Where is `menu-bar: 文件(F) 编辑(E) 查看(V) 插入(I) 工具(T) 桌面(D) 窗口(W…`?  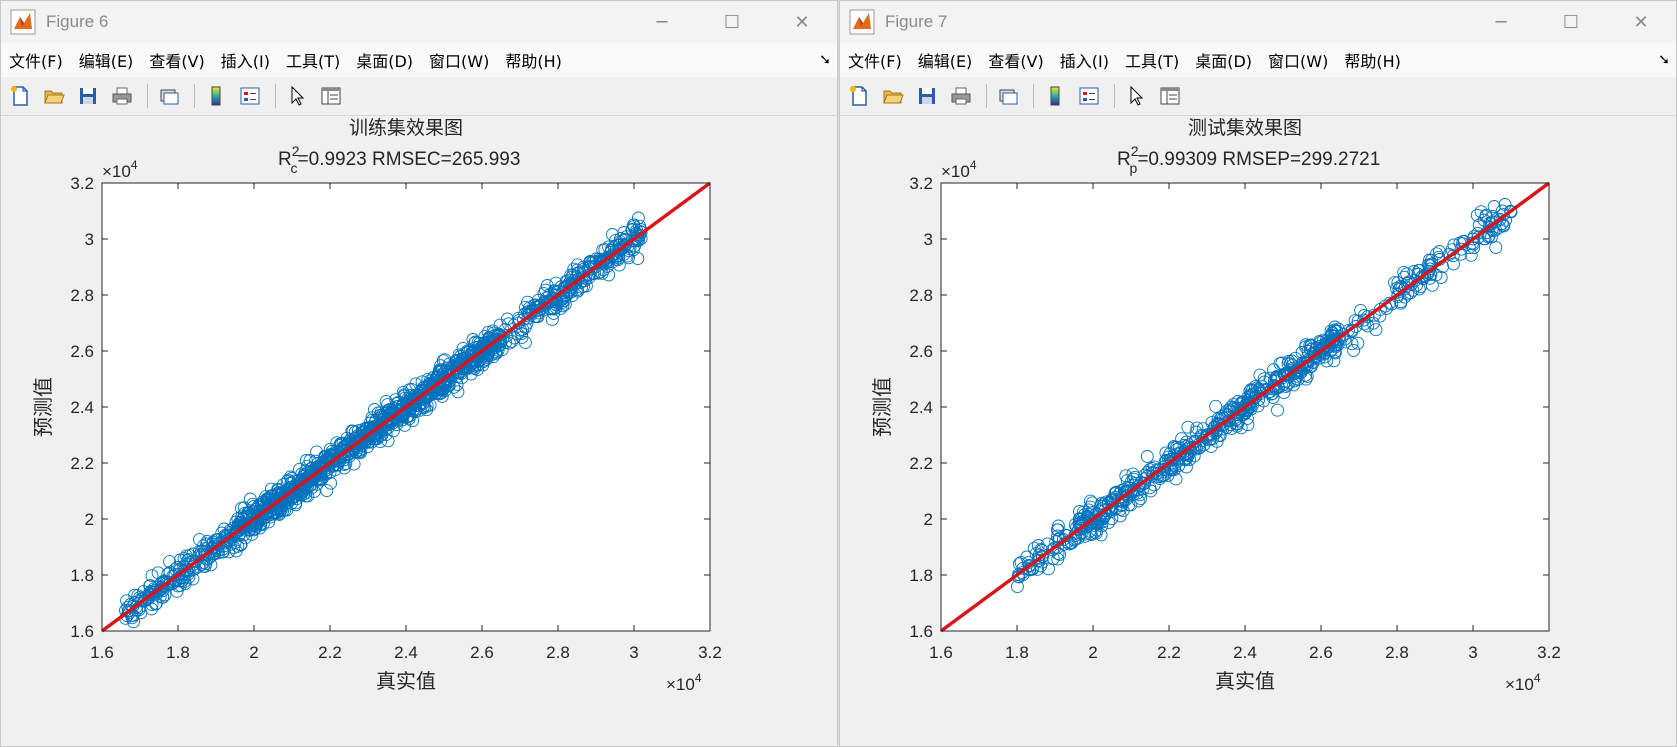
menu-bar: 文件(F) 编辑(E) 查看(V) 插入(I) 工具(T) 桌面(D) 窗口(W… is located at coordinates (1258, 60).